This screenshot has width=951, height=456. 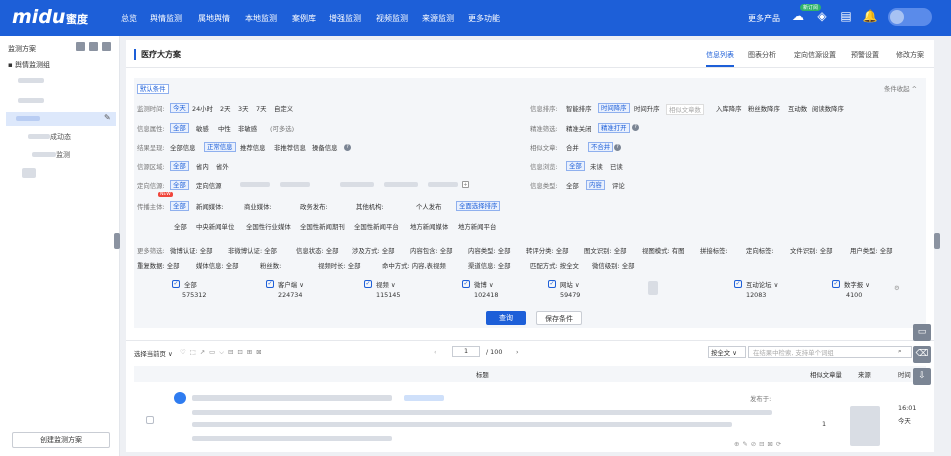 What do you see at coordinates (828, 108) in the screenshot?
I see `sort-read: 阅读数降序` at bounding box center [828, 108].